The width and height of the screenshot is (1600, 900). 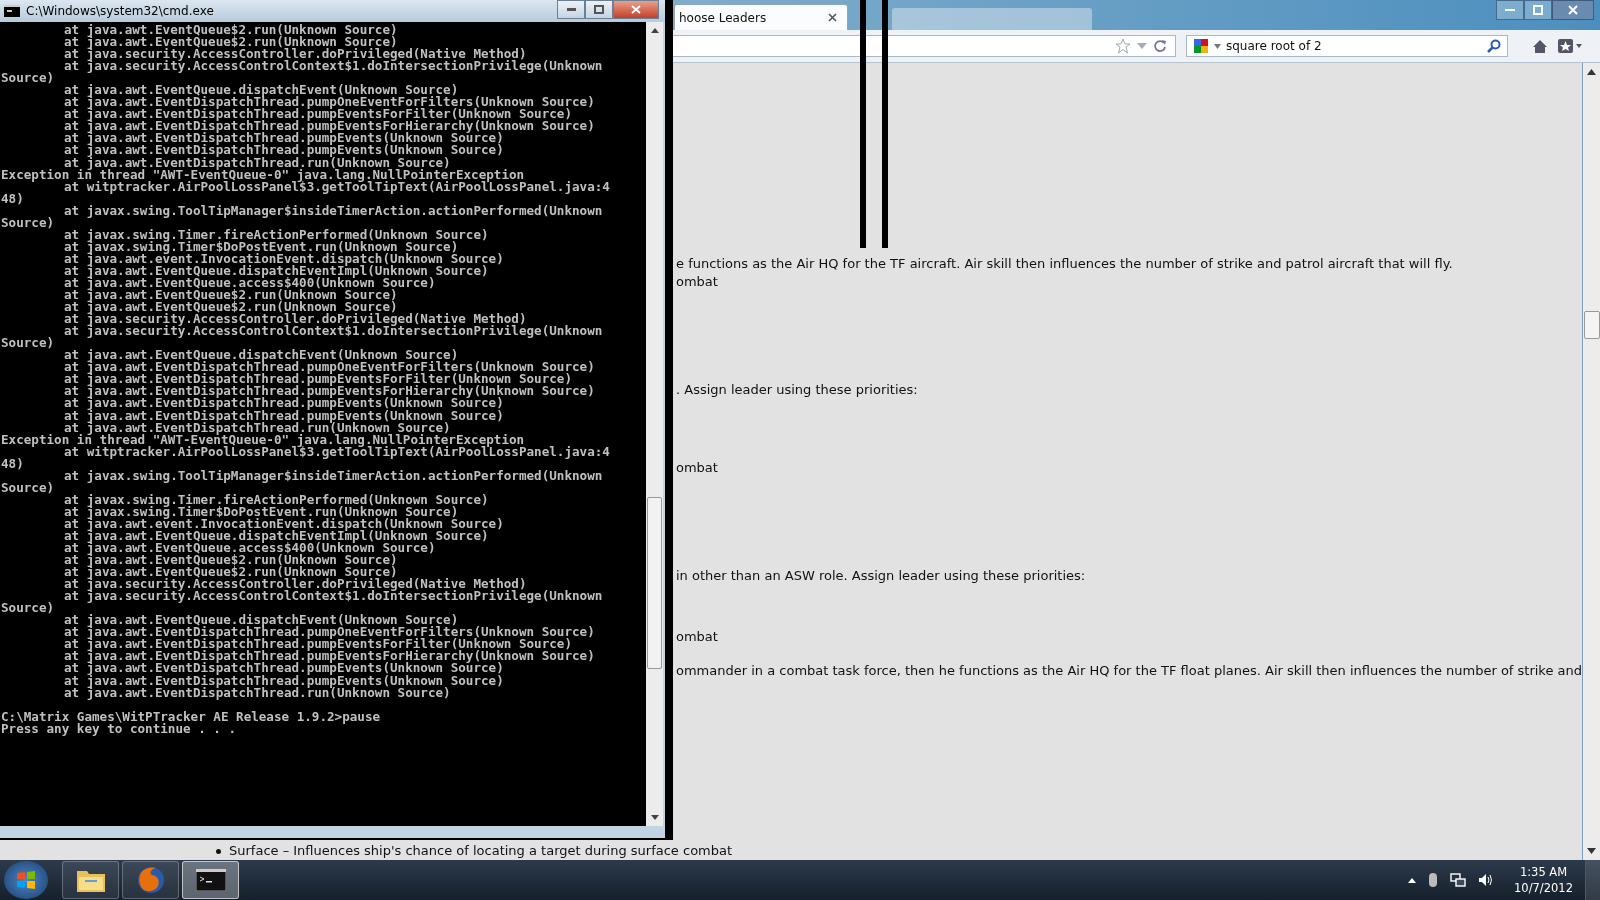 What do you see at coordinates (218, 851) in the screenshot?
I see `bullet-icon` at bounding box center [218, 851].